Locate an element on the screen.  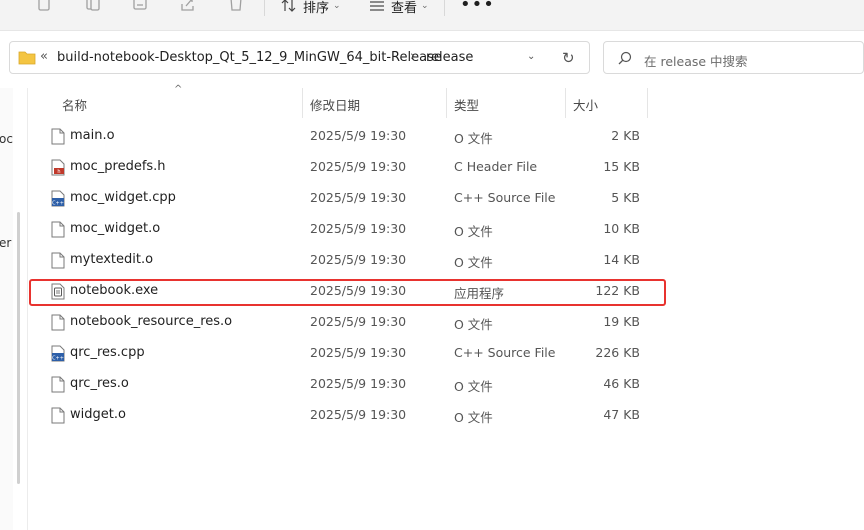
column-header-date: 修改日期 is located at coordinates (374, 103).